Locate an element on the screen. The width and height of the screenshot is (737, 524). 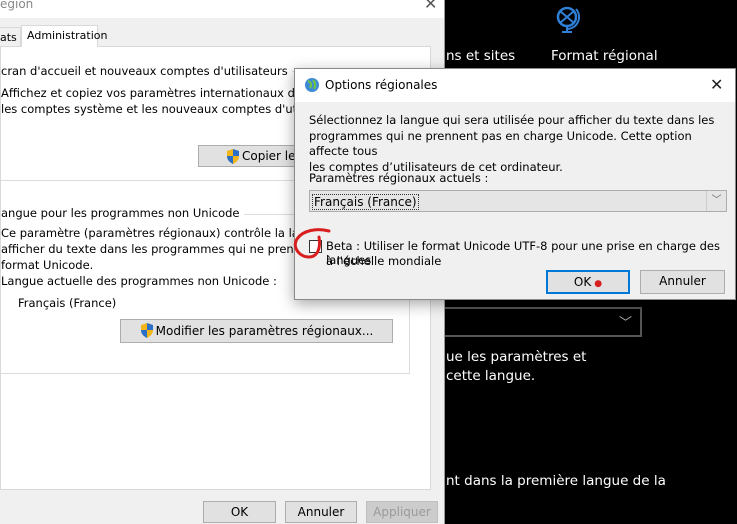
settings-text: nt dans la première langue de la is located at coordinates (556, 481).